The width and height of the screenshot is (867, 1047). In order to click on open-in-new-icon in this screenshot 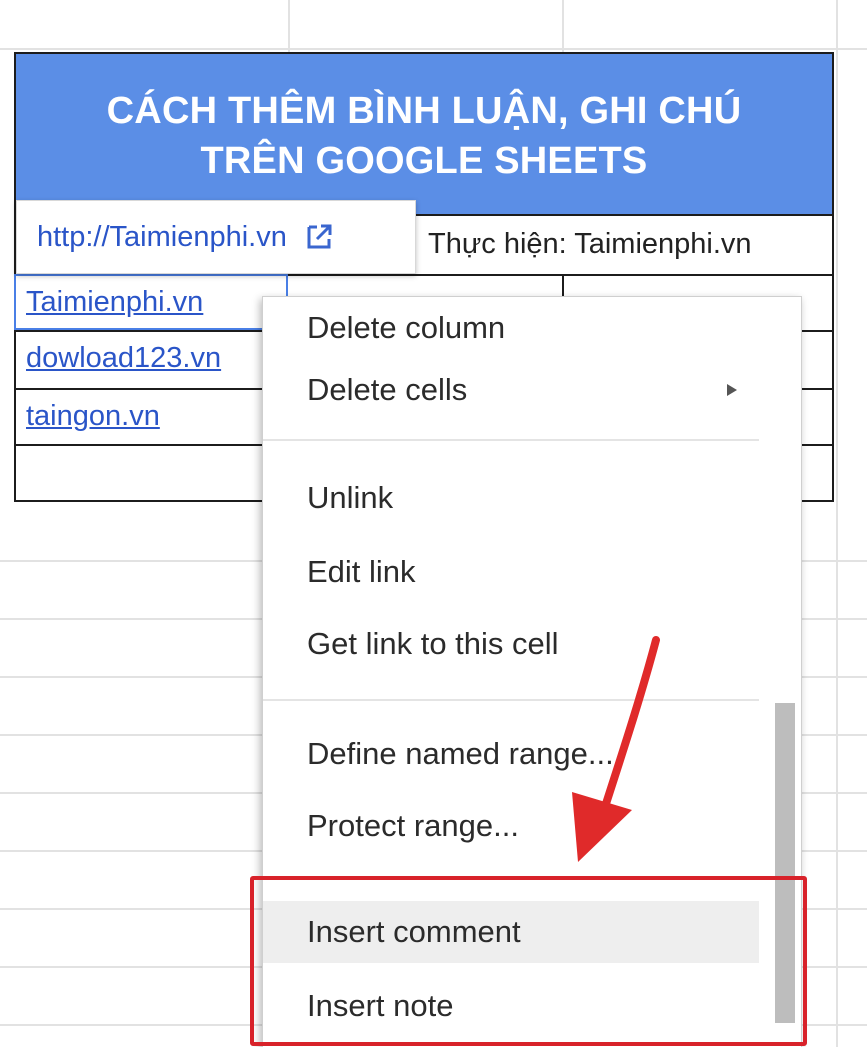, I will do `click(319, 237)`.